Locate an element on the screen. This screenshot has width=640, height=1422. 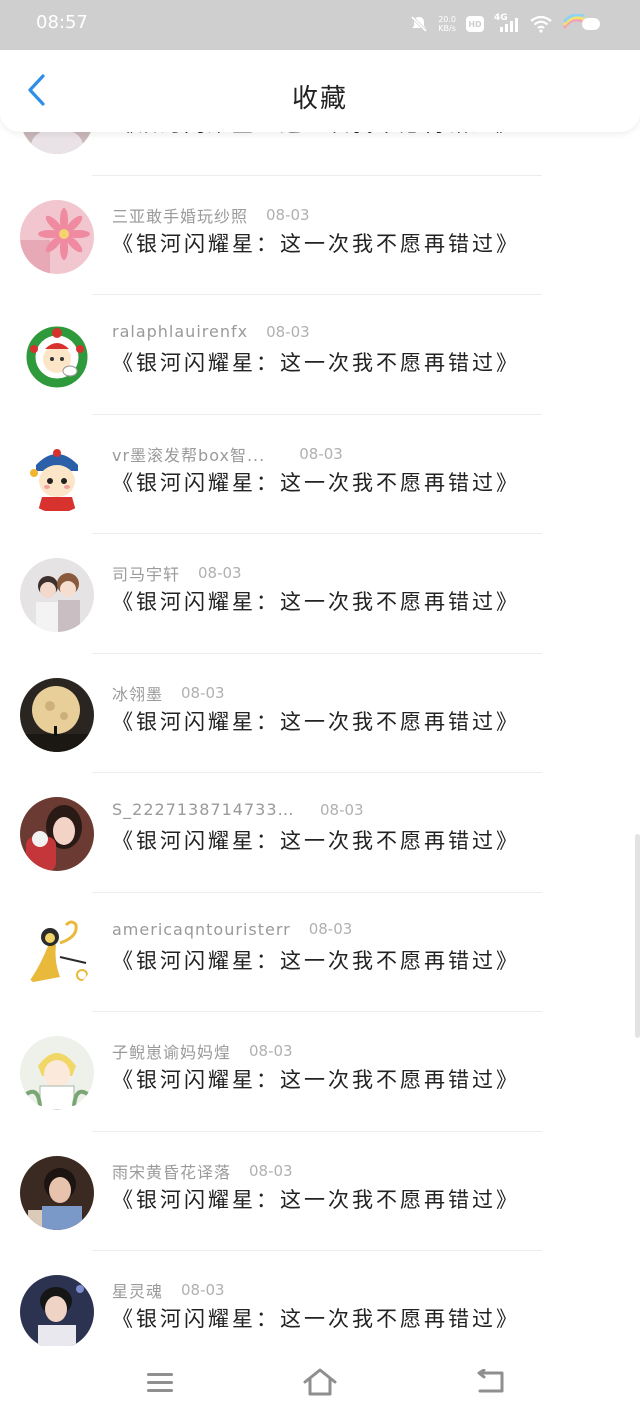
username: 冰翎墨 is located at coordinates (137, 693).